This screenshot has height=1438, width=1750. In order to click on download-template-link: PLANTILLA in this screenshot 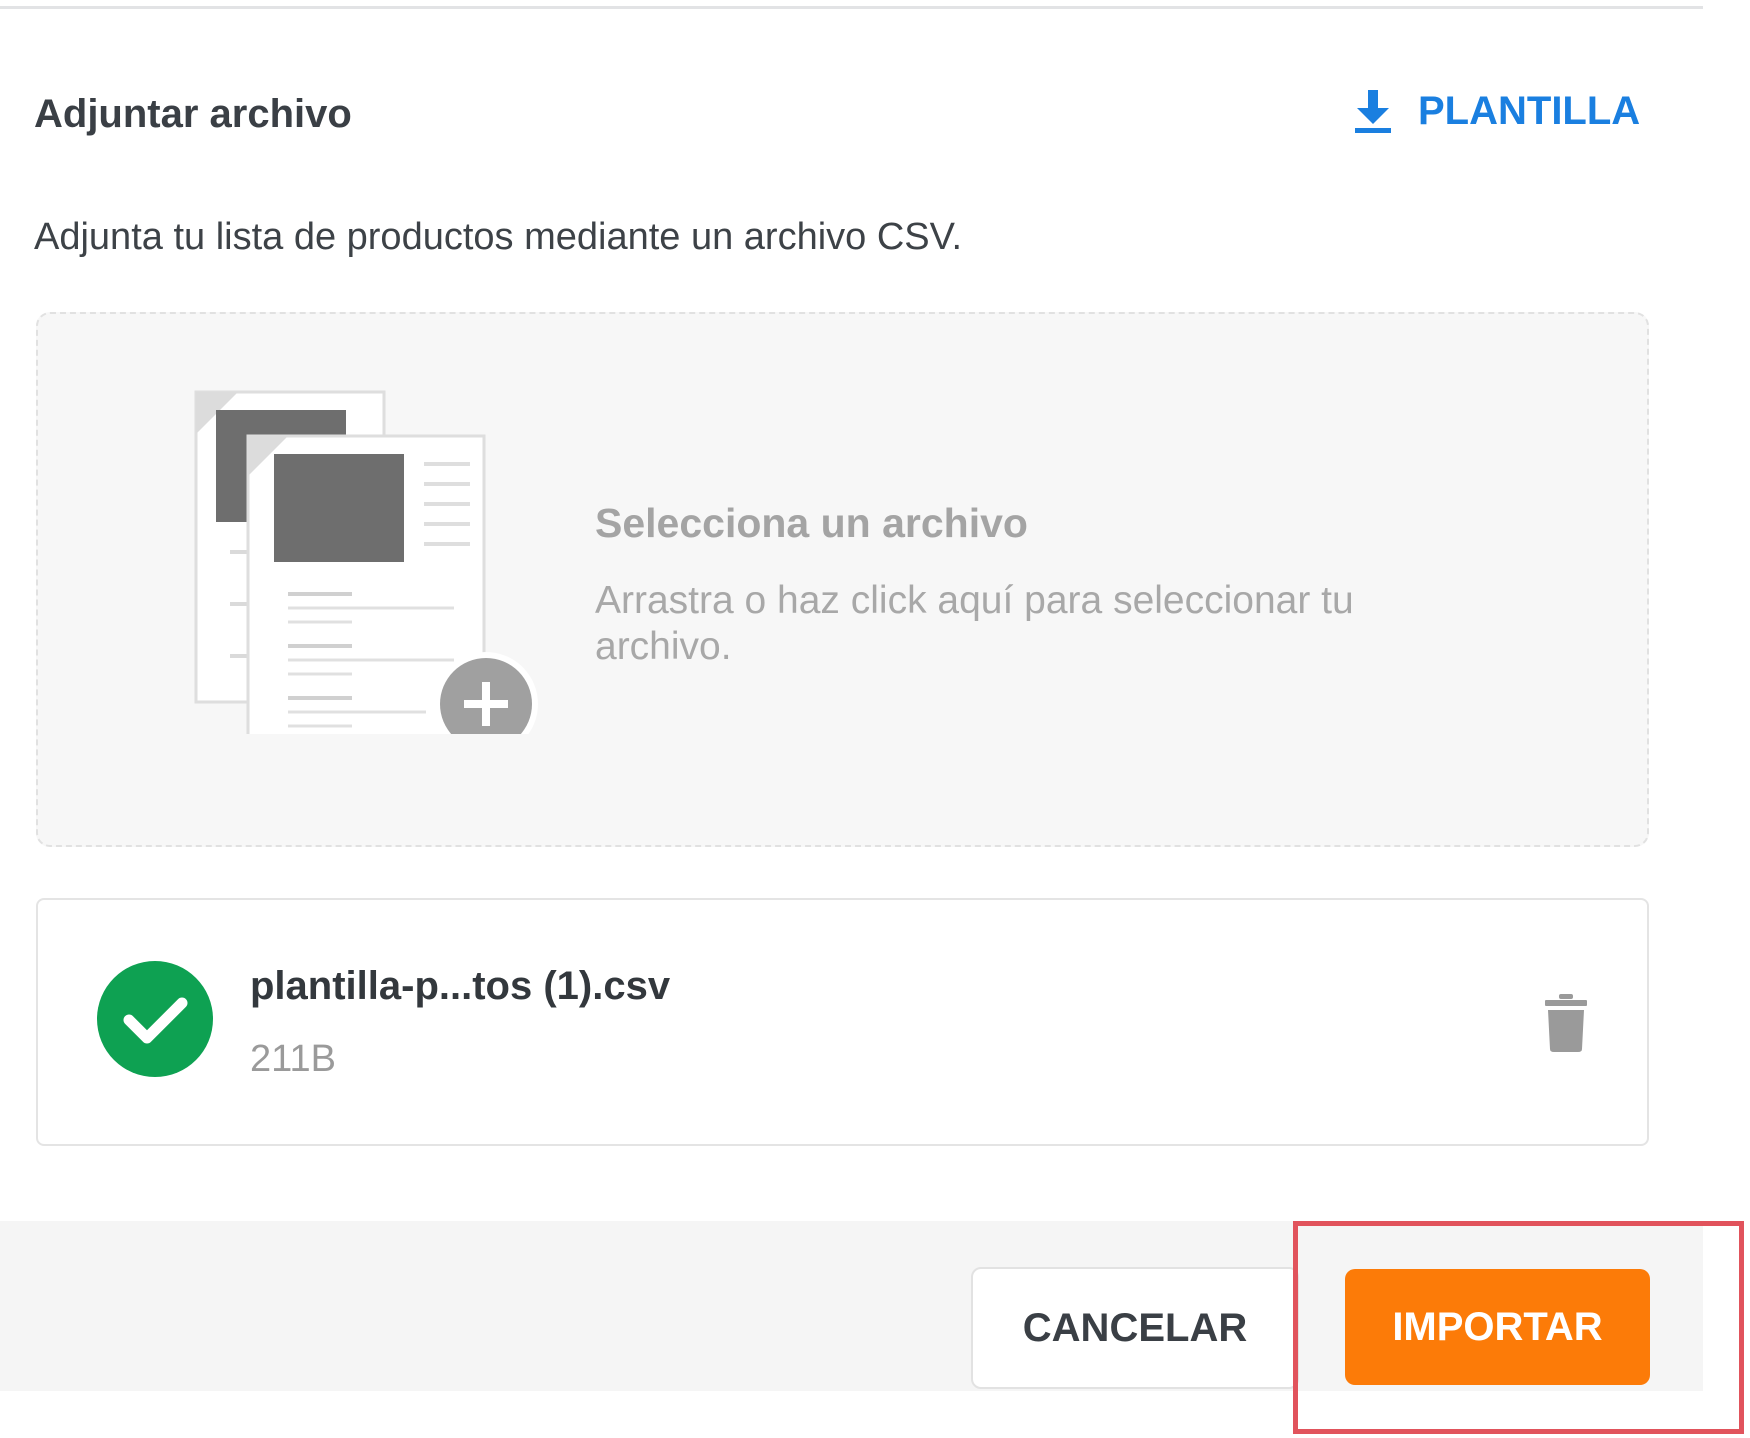, I will do `click(1496, 111)`.